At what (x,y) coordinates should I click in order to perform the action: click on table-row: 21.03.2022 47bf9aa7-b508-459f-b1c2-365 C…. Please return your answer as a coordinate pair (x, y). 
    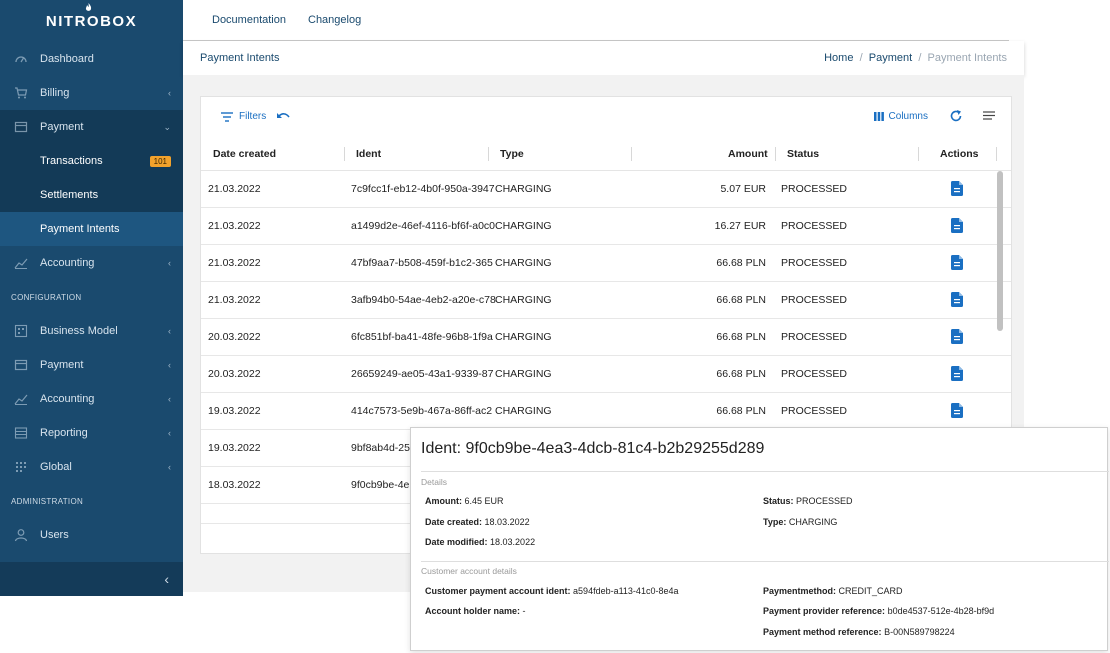
    Looking at the image, I should click on (606, 263).